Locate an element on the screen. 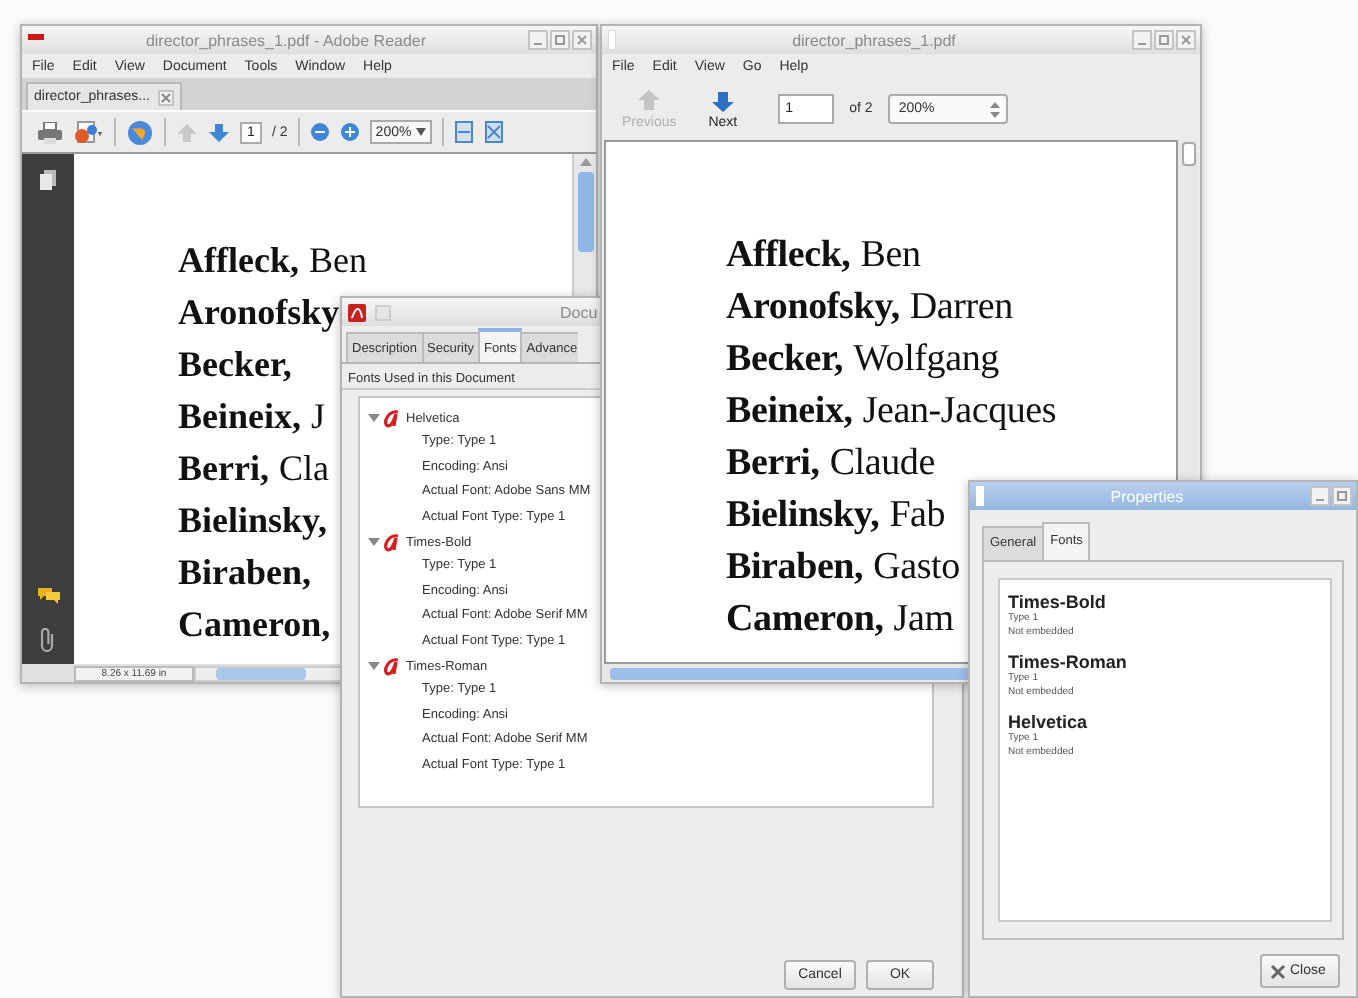 This screenshot has height=998, width=1358. print-icon is located at coordinates (50, 132).